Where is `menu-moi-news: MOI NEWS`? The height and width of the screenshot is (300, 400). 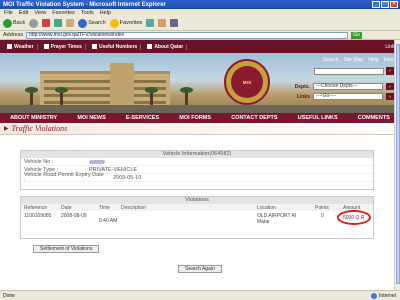
menu-moi-news: MOI NEWS is located at coordinates (91, 118).